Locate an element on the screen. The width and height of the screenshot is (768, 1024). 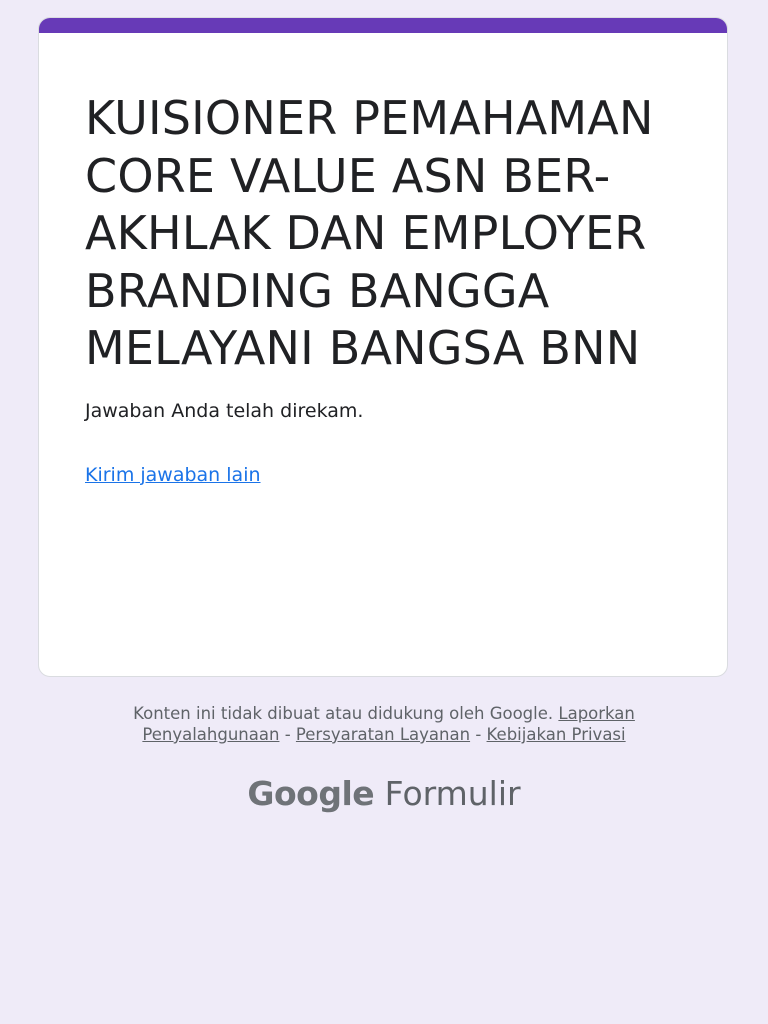
google-forms-logo: Google Formulir is located at coordinates (384, 793).